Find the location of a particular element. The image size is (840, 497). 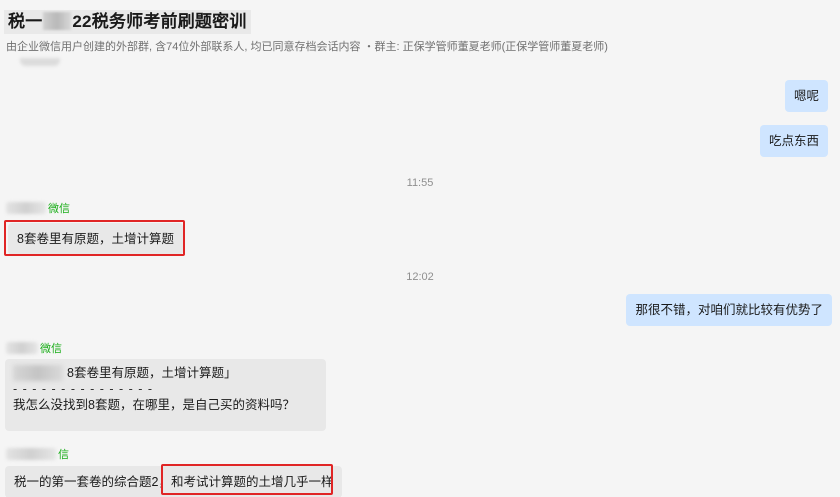

reply-text: 我怎么没找到8套题，在哪里，是自己买的资料吗？ is located at coordinates (154, 405).